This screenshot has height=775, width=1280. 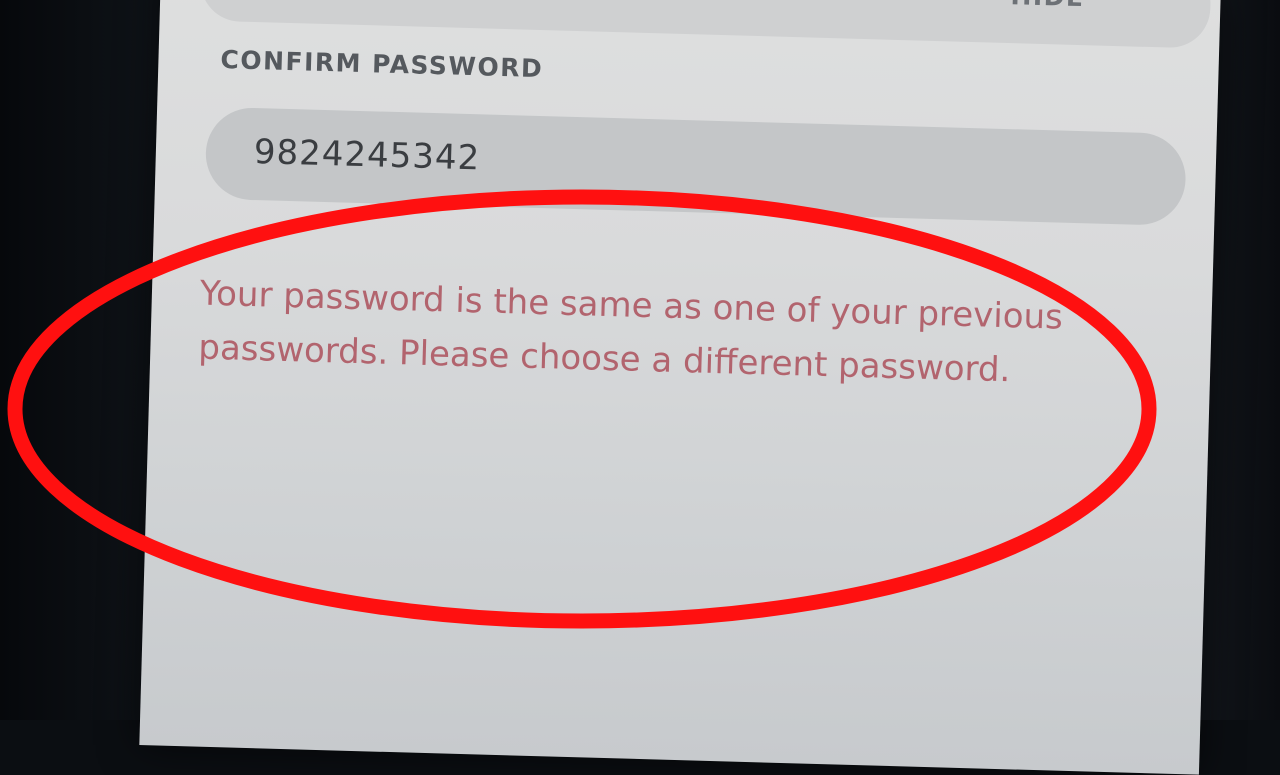 What do you see at coordinates (1159, 4) in the screenshot?
I see `exclamation-icon: !` at bounding box center [1159, 4].